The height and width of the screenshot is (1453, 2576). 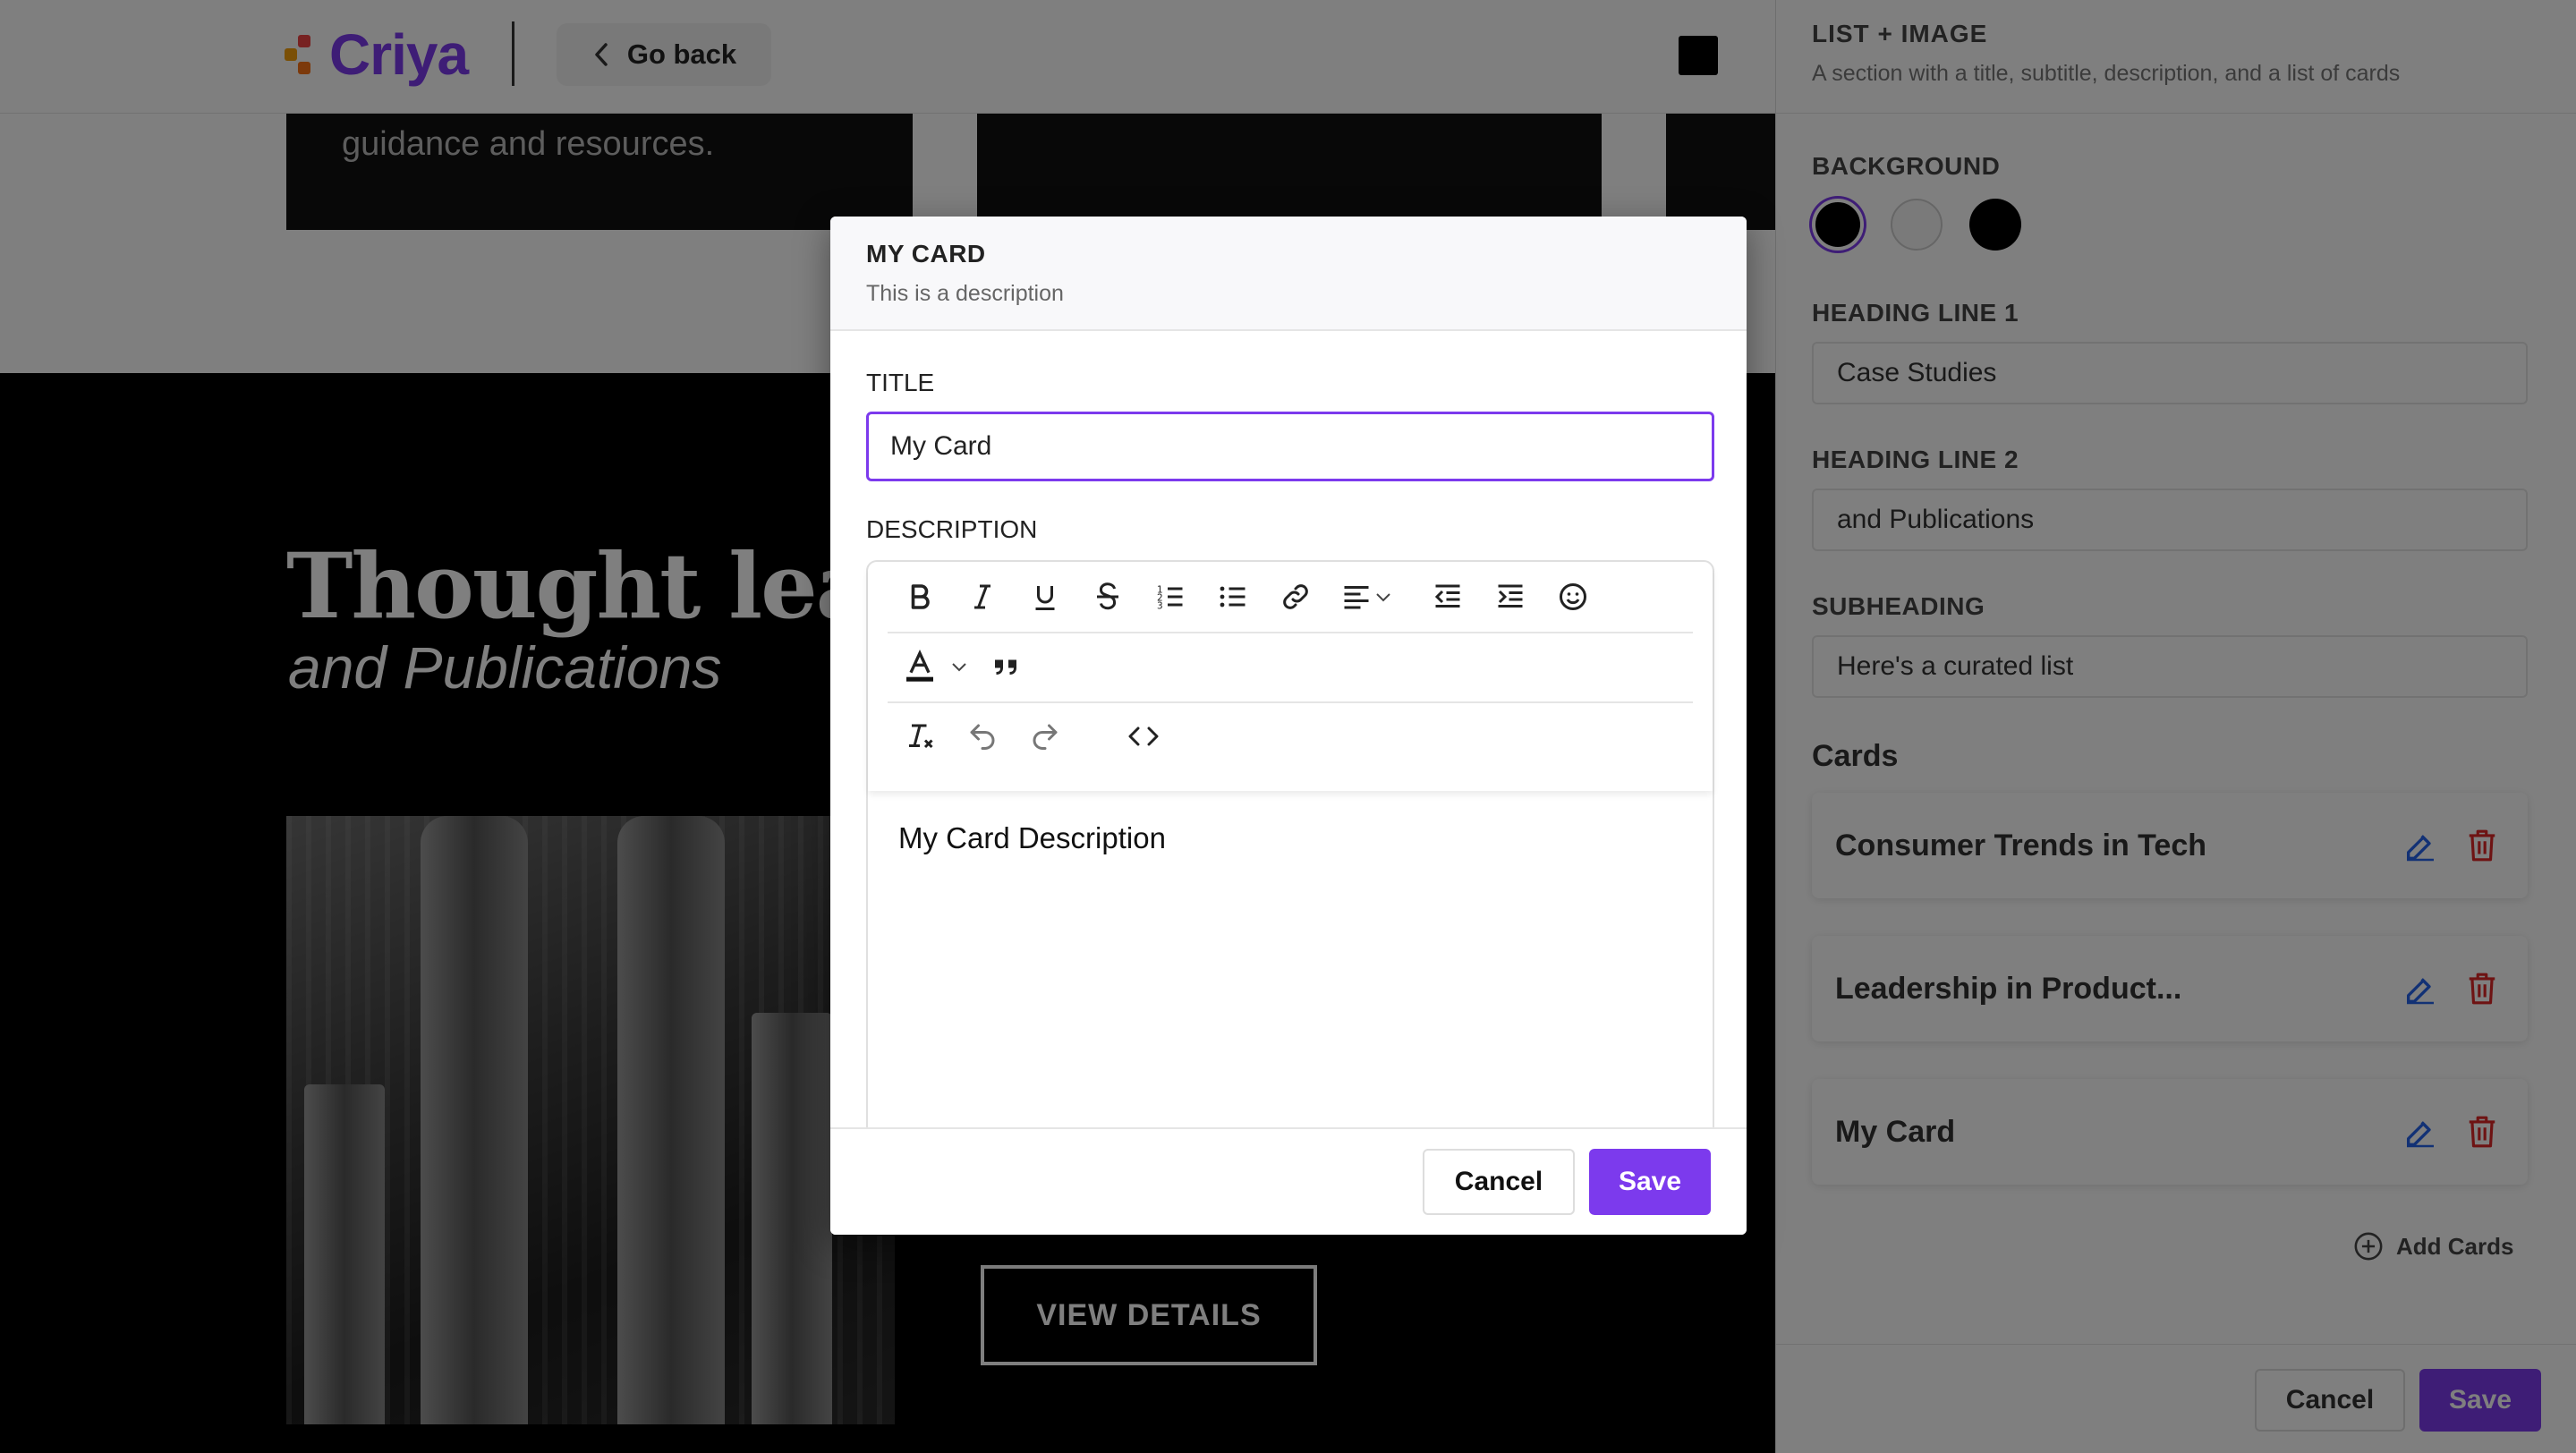 I want to click on text-color-icon, so click(x=942, y=666).